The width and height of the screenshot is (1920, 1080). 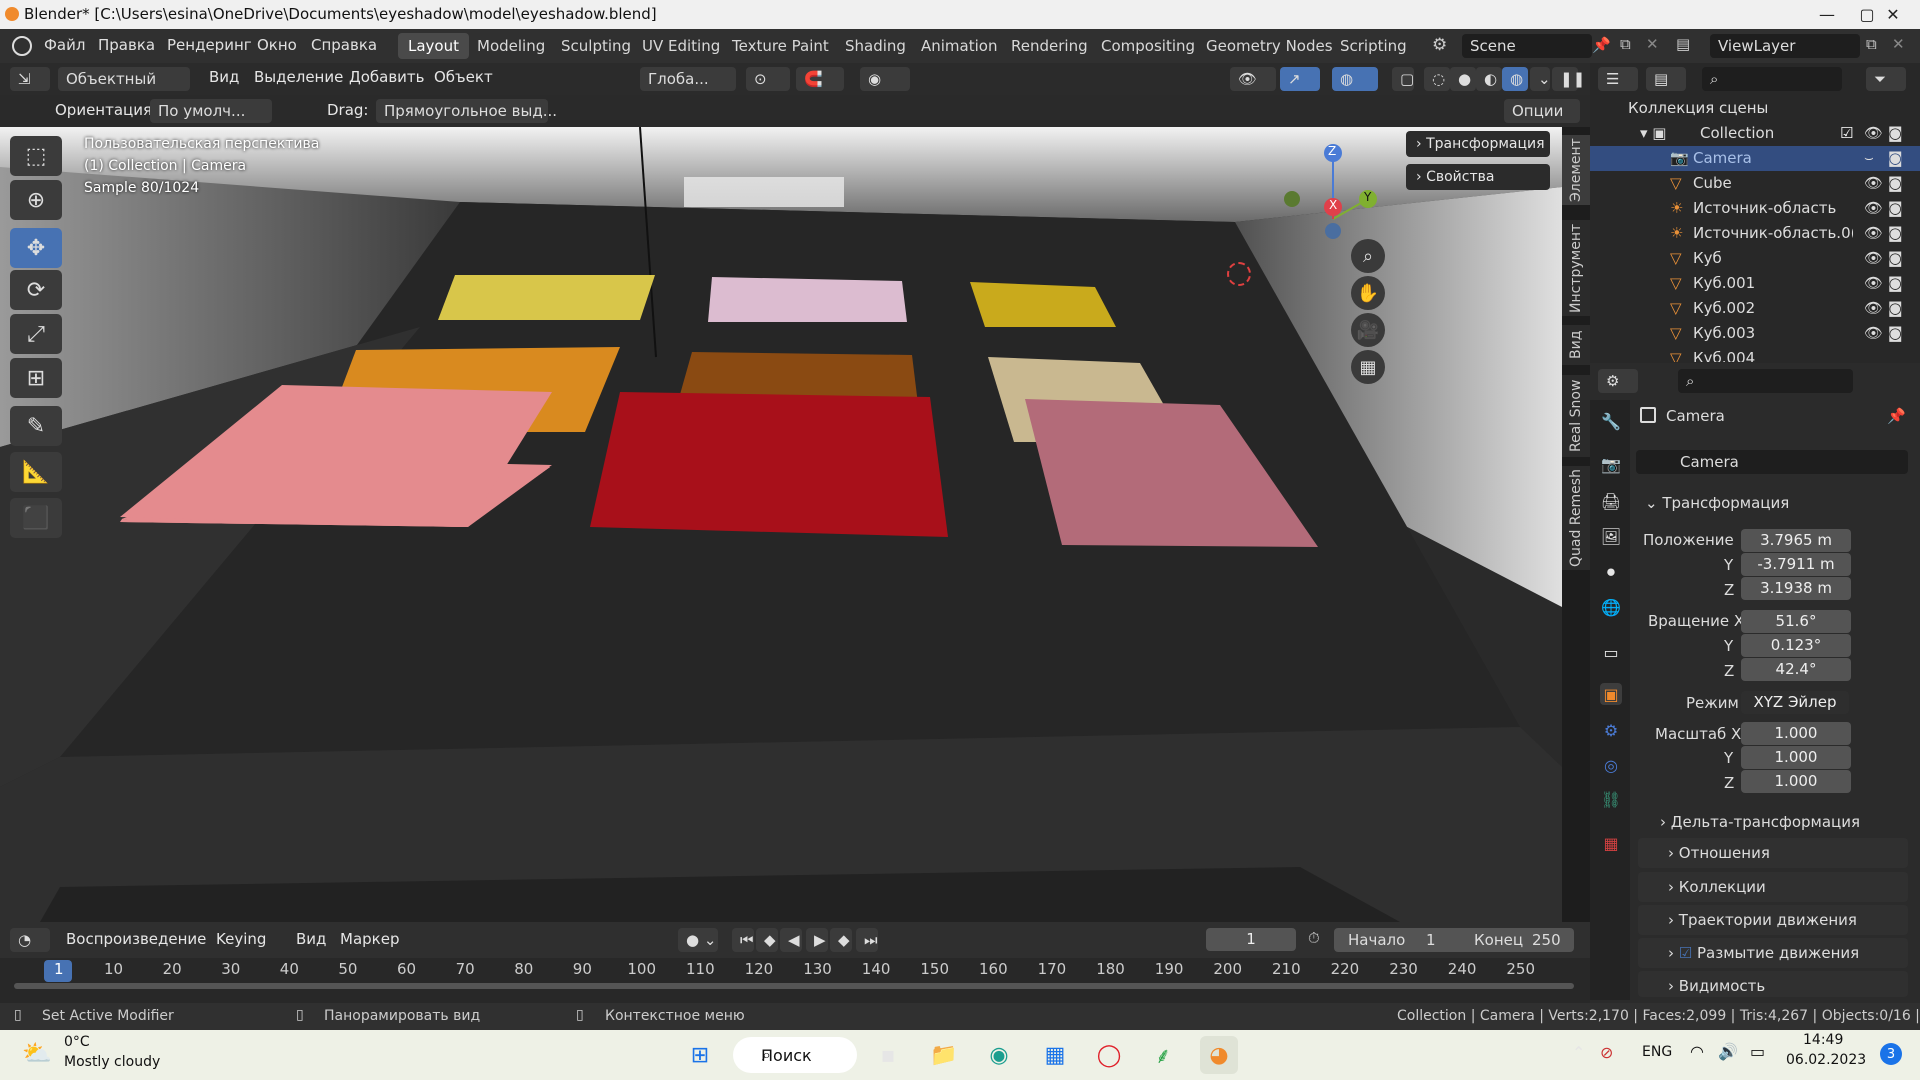 I want to click on relations-section: › Отношения, so click(x=1773, y=853).